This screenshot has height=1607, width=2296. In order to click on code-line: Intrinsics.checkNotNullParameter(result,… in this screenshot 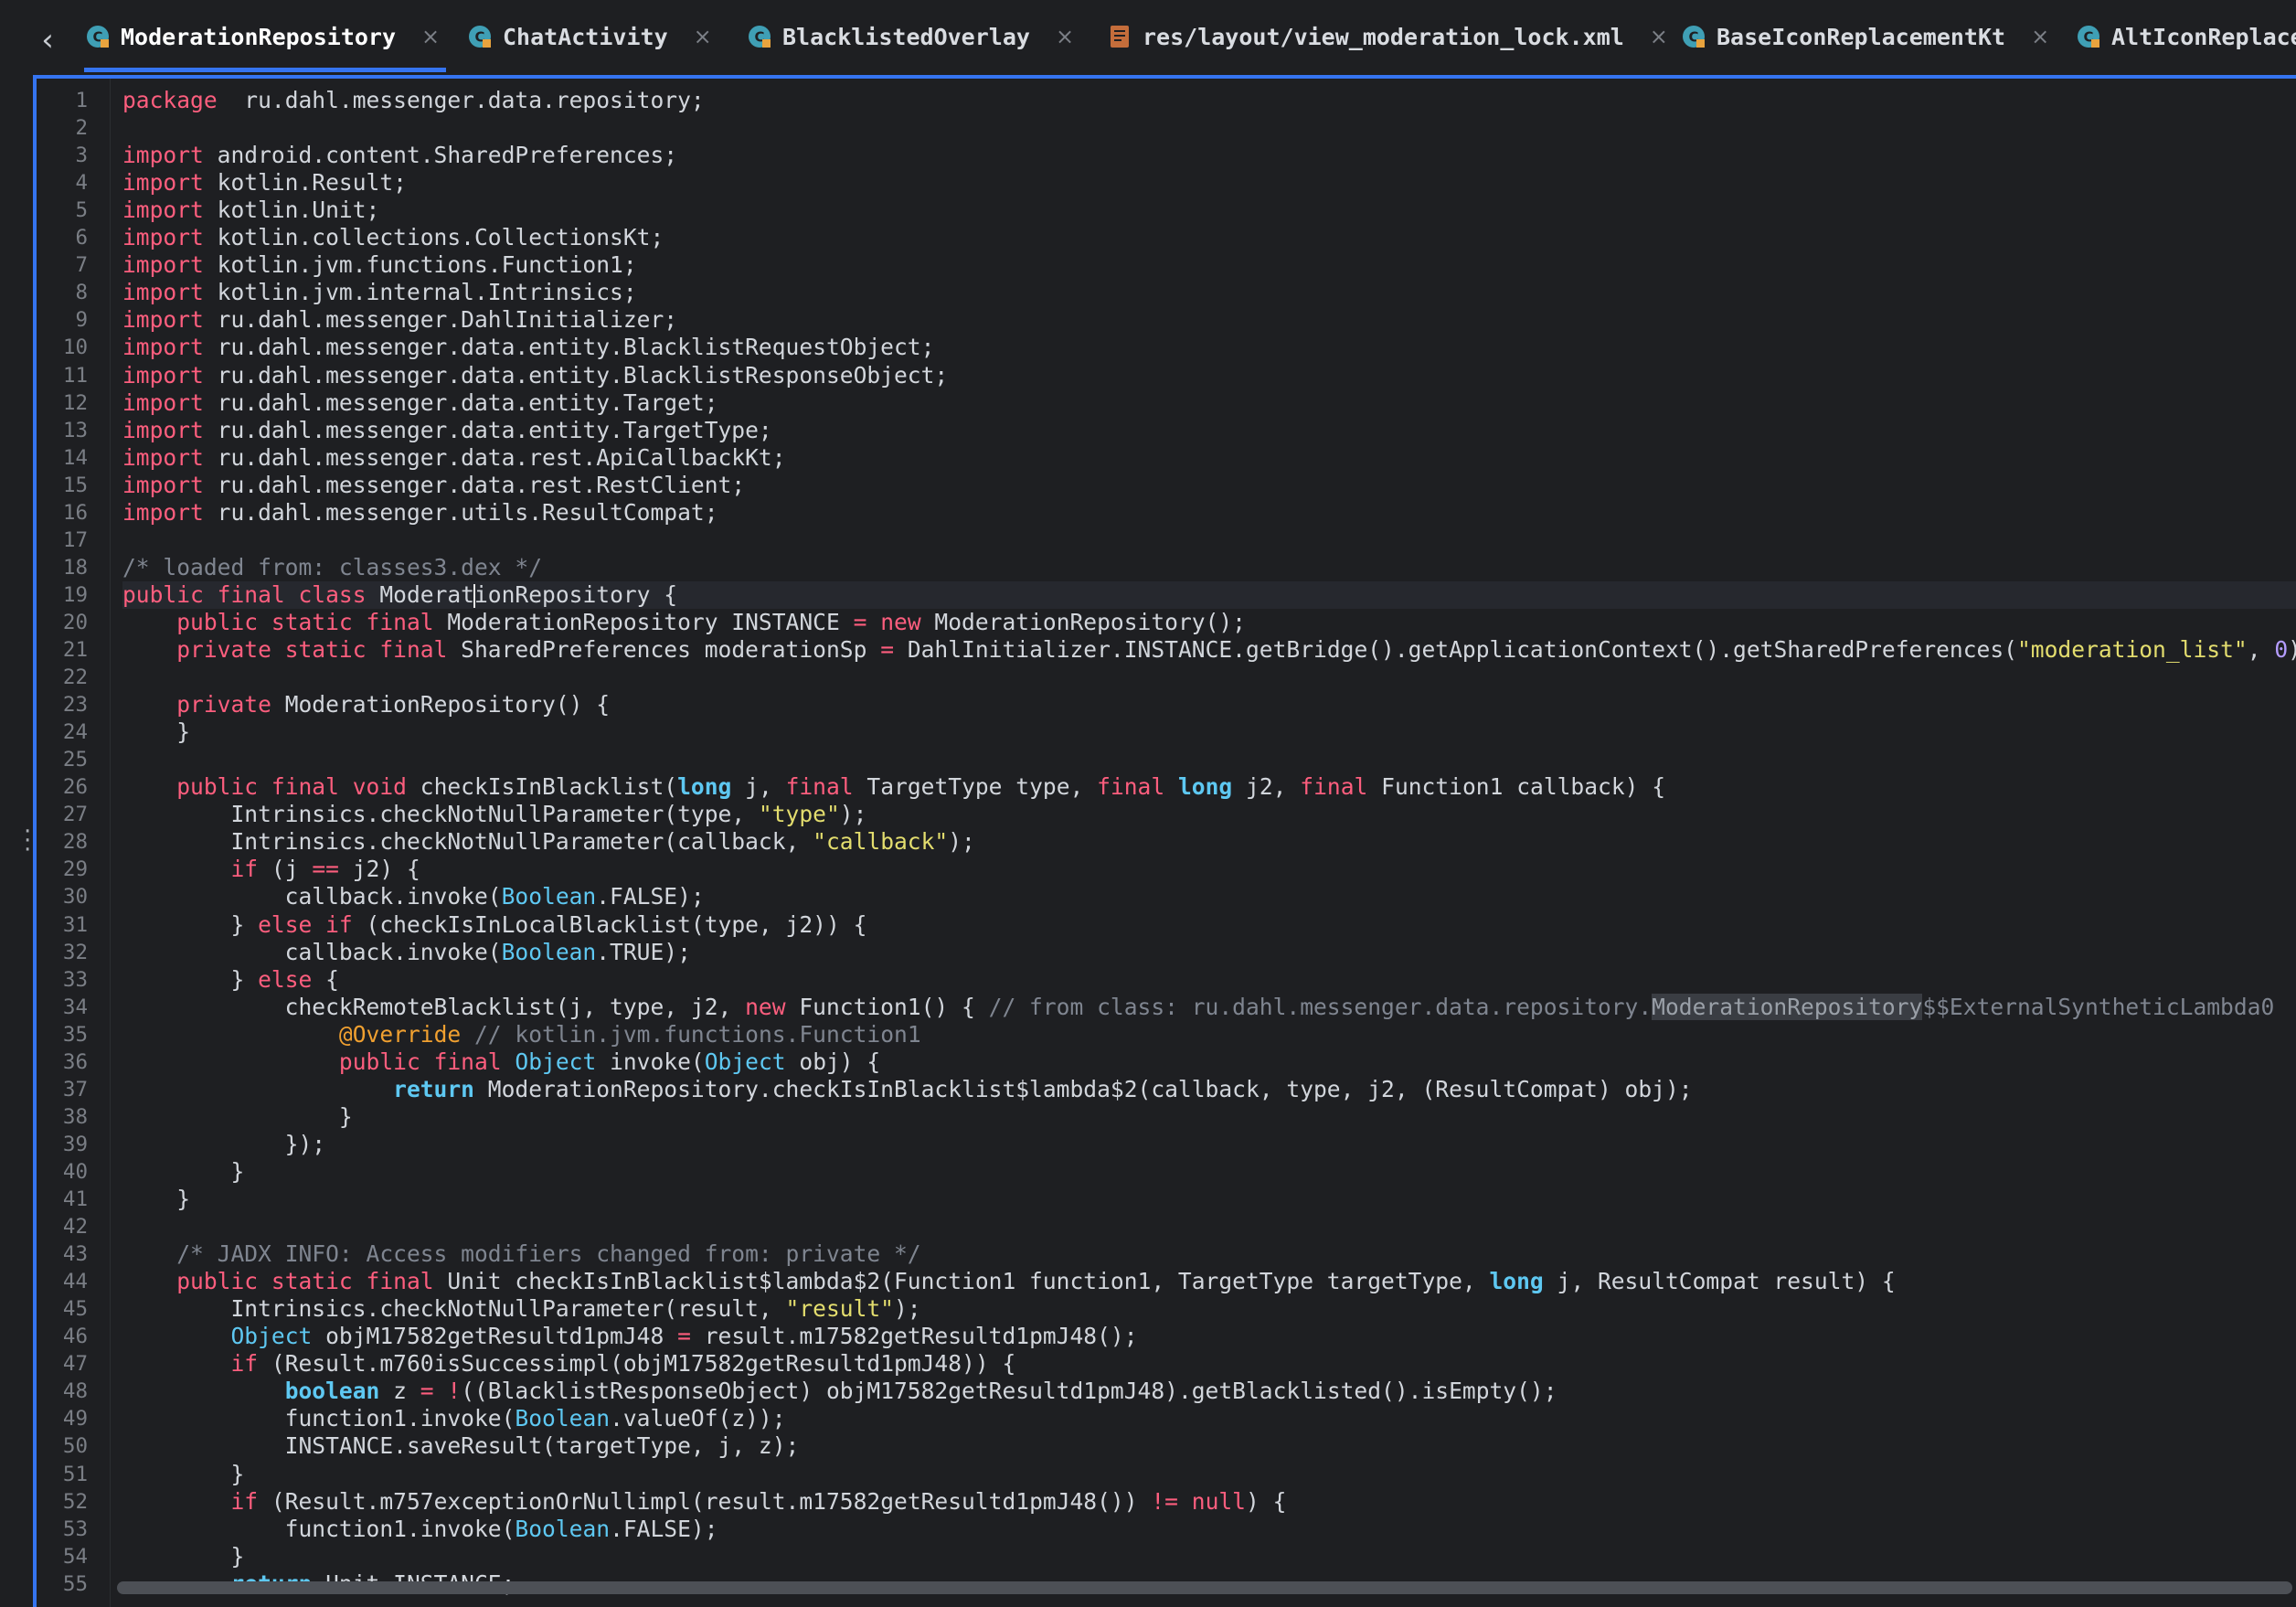, I will do `click(1209, 1309)`.